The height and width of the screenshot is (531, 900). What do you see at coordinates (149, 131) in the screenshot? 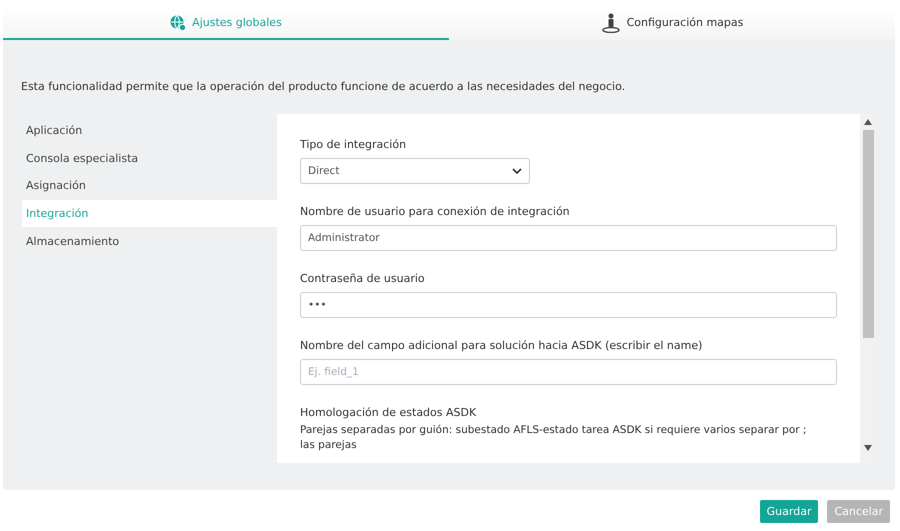
I see `sidebar-item: Aplicación` at bounding box center [149, 131].